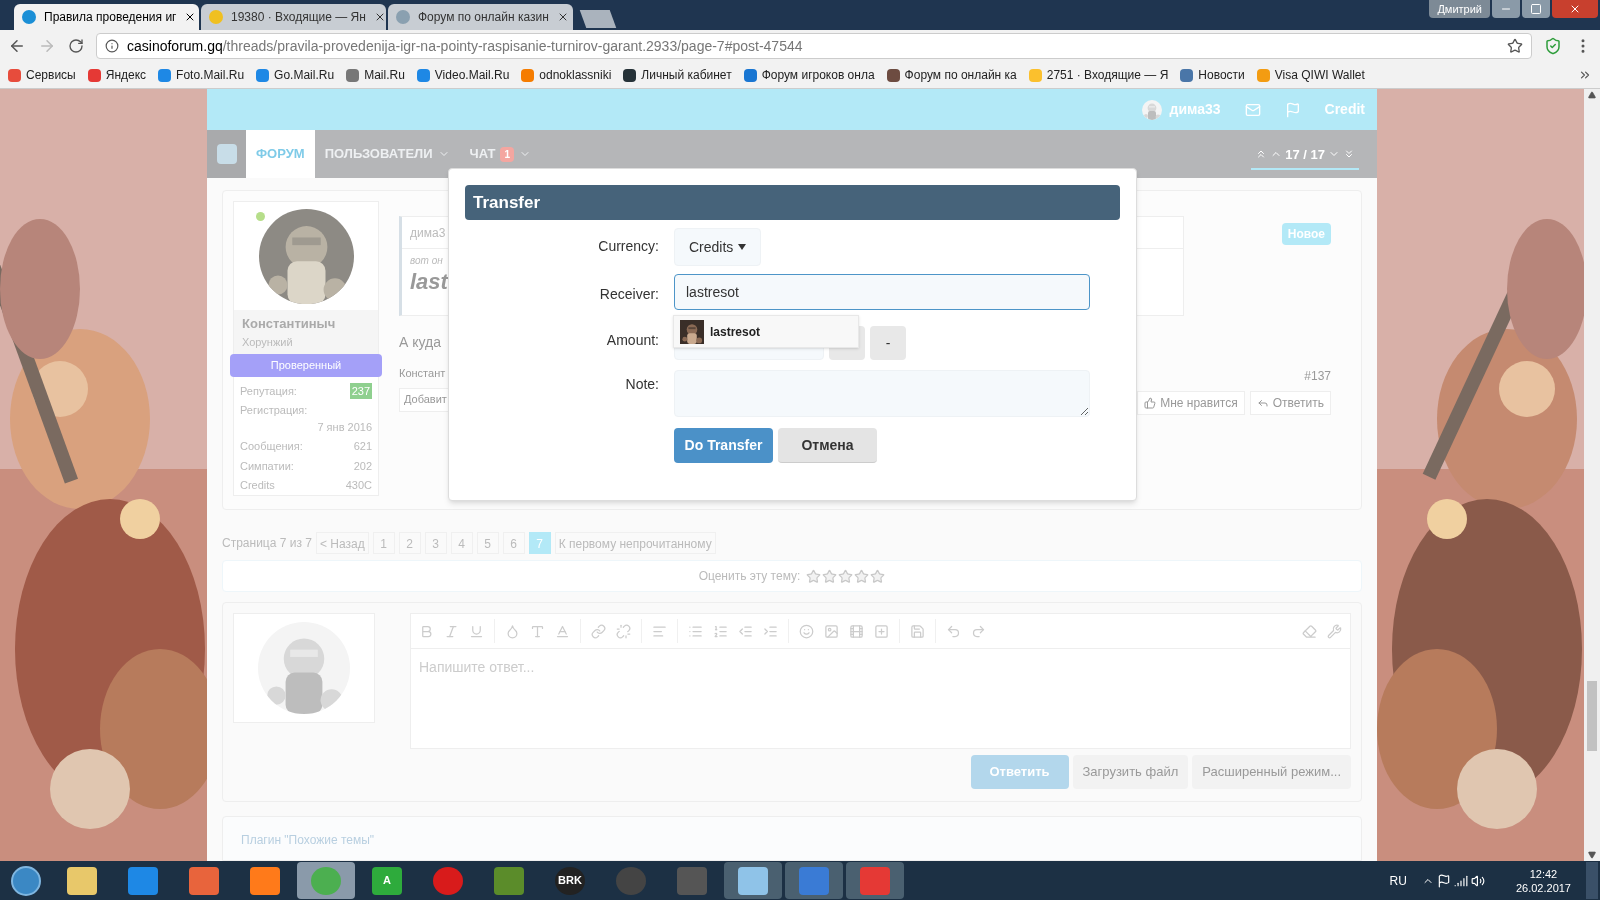  I want to click on undo-icon, so click(953, 631).